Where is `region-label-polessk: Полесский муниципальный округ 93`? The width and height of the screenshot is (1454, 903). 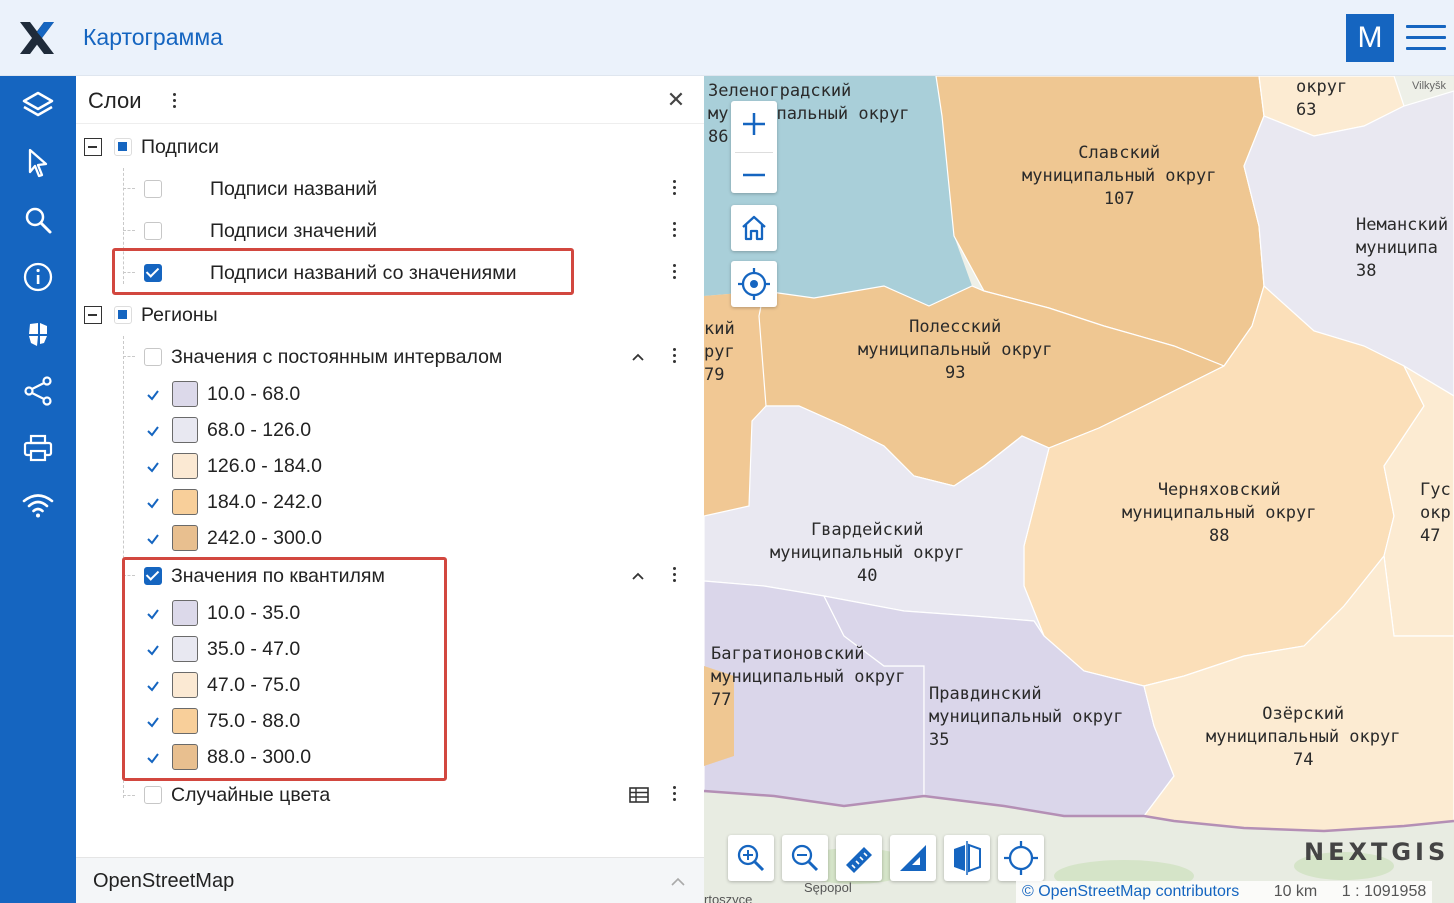 region-label-polessk: Полесский муниципальный округ 93 is located at coordinates (955, 350).